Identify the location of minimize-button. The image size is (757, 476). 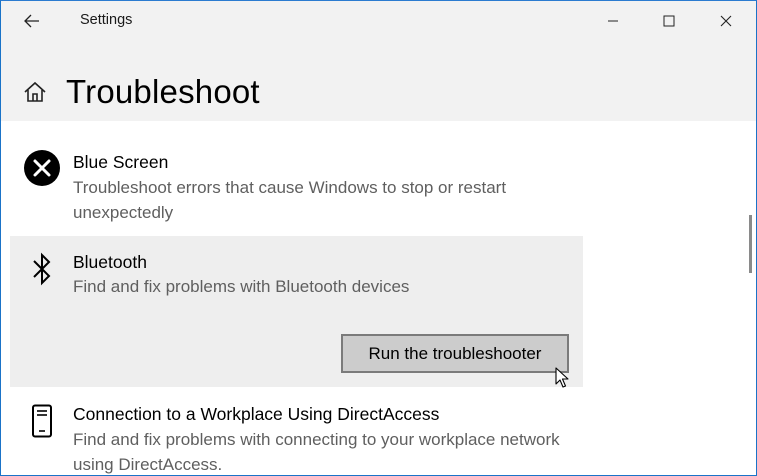
(613, 21).